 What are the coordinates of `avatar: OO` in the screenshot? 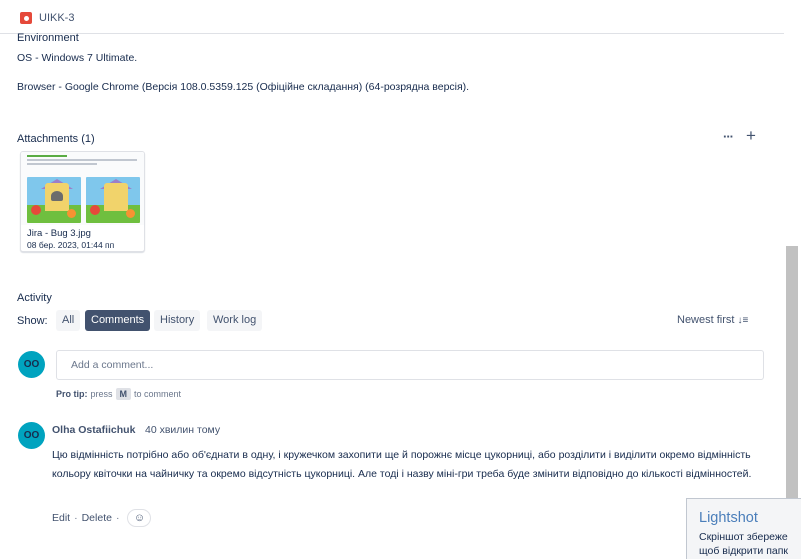 It's located at (31, 364).